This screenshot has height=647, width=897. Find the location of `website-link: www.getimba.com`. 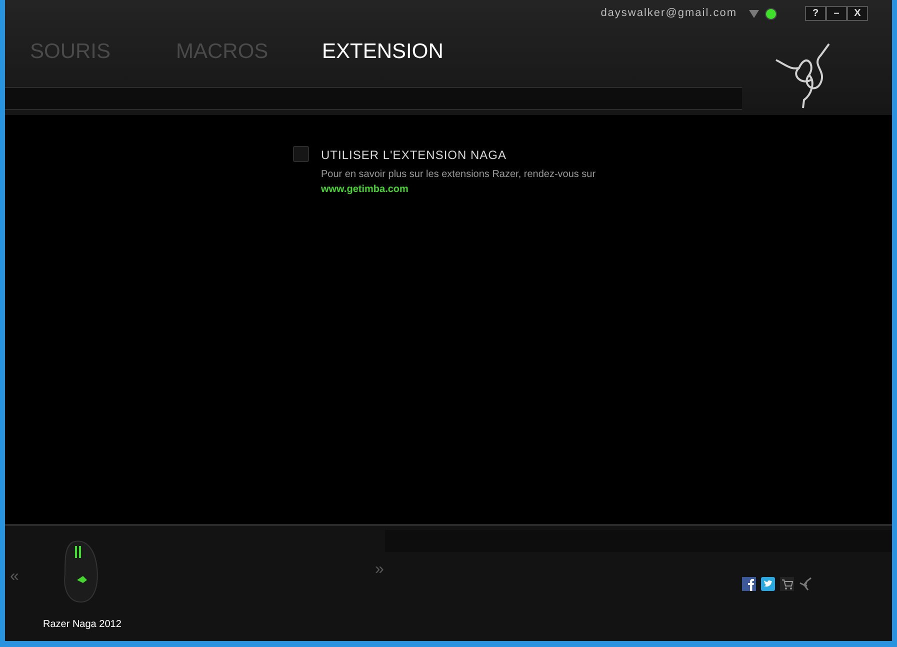

website-link: www.getimba.com is located at coordinates (458, 189).